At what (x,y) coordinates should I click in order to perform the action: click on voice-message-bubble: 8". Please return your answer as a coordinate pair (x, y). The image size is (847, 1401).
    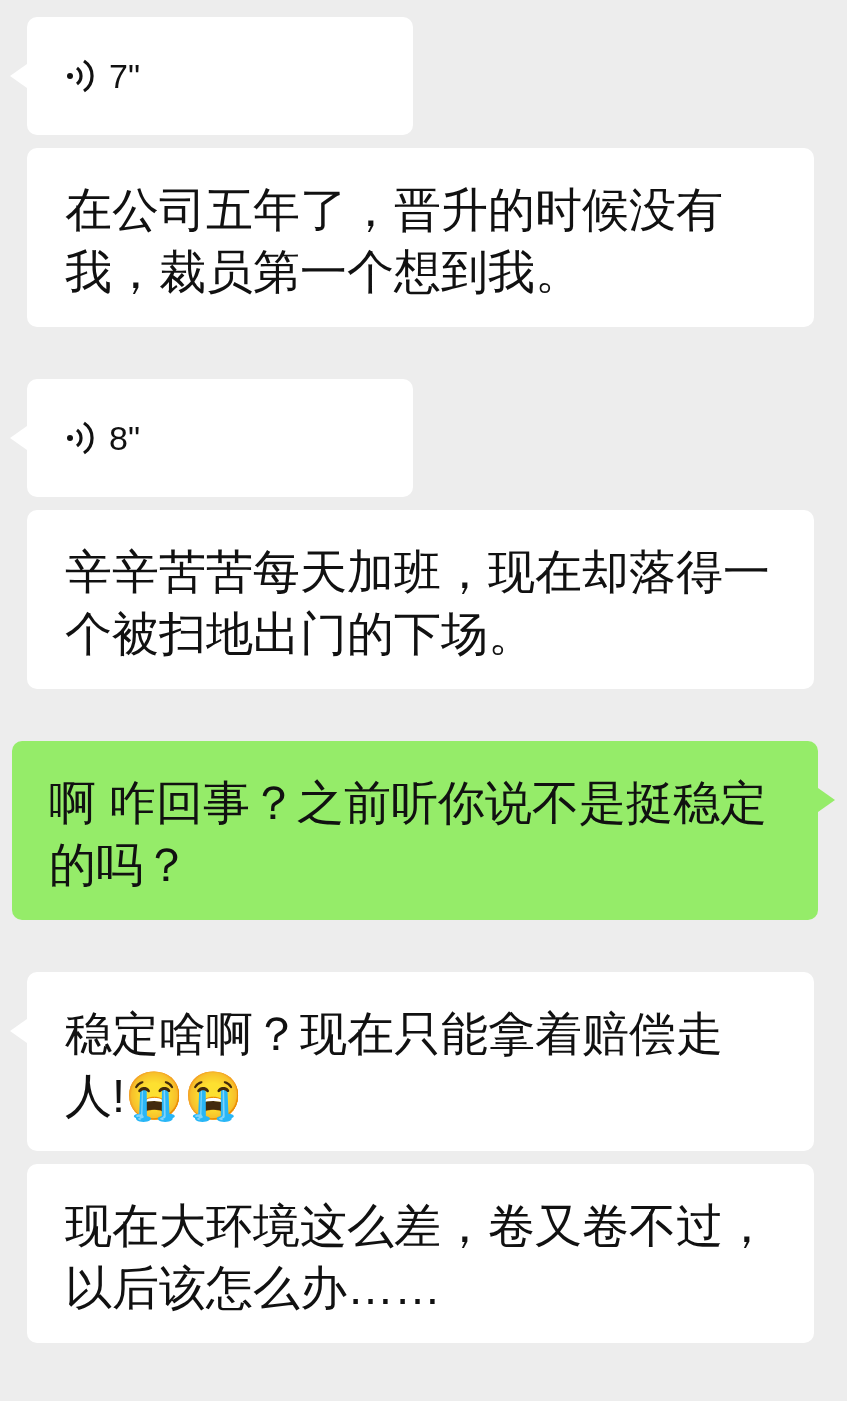
    Looking at the image, I should click on (220, 438).